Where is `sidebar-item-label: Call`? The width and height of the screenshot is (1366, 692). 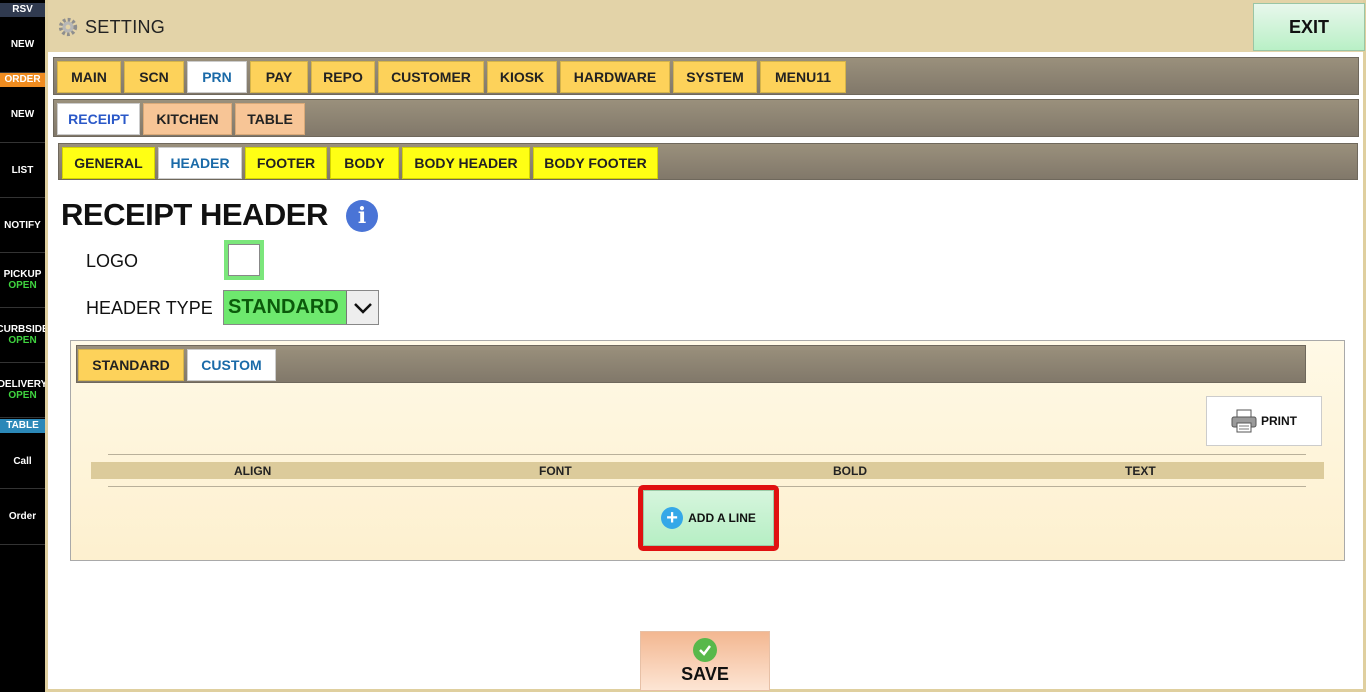 sidebar-item-label: Call is located at coordinates (22, 461).